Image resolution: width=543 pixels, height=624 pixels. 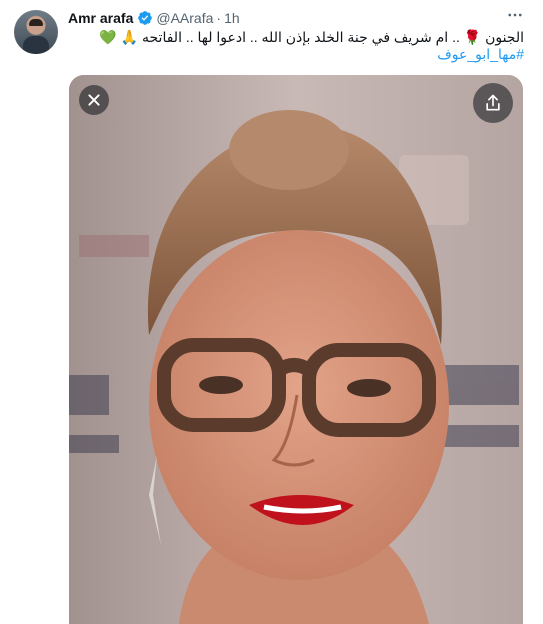 I want to click on tweet-timestamp: 1h, so click(x=232, y=18).